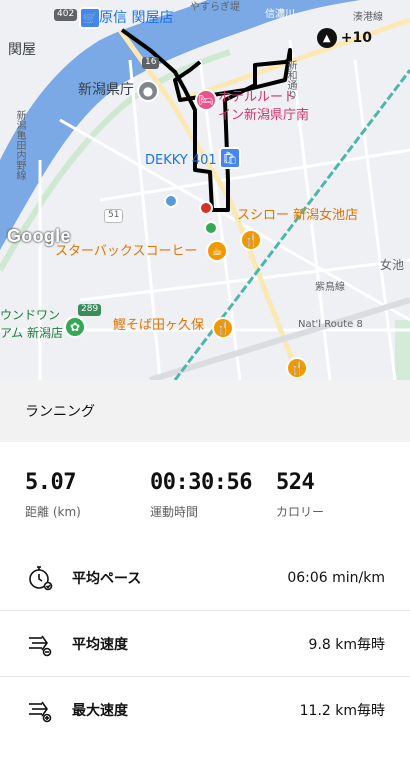 This screenshot has width=410, height=760. Describe the element at coordinates (107, 578) in the screenshot. I see `average-pace-label: 平均ペース` at that location.